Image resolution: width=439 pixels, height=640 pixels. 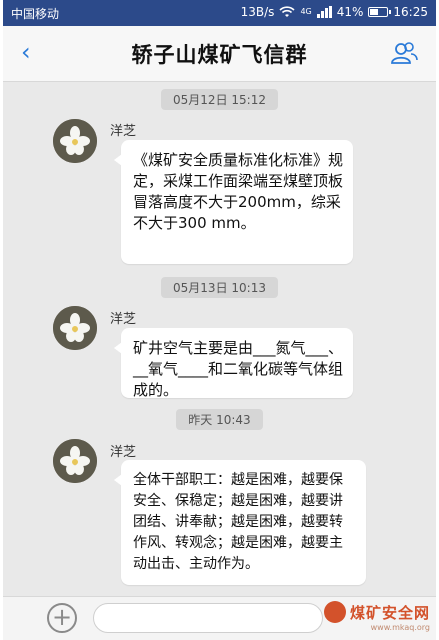 What do you see at coordinates (287, 11) in the screenshot?
I see `wifi-icon` at bounding box center [287, 11].